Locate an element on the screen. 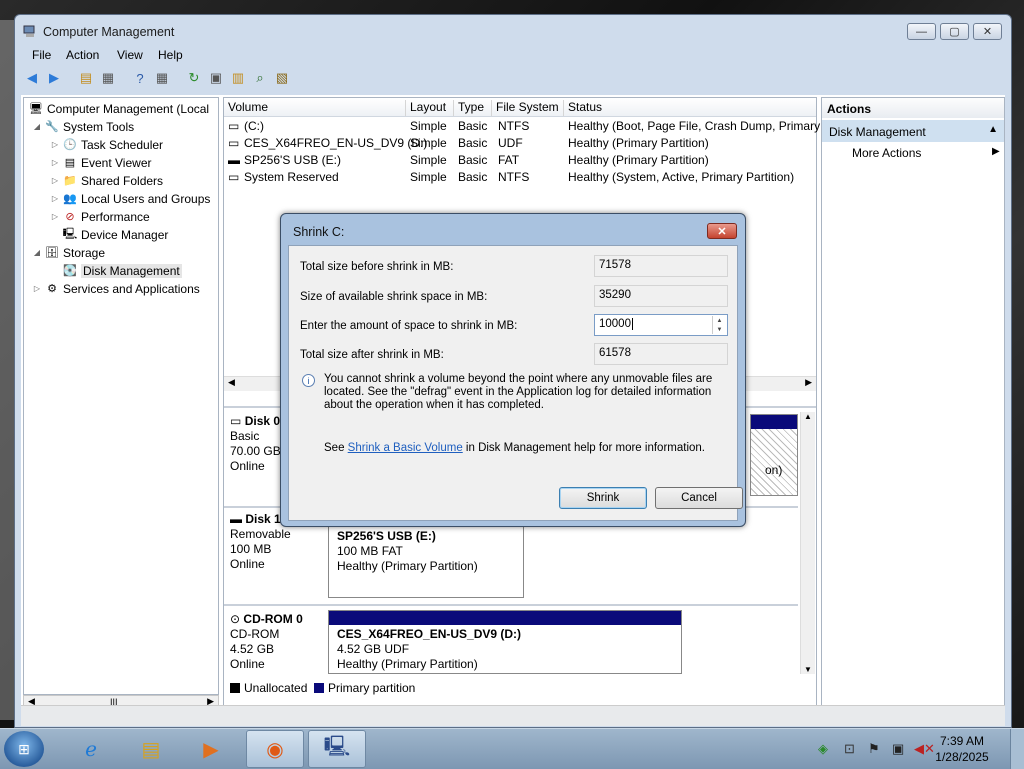 The height and width of the screenshot is (769, 1024). scroll-right-arrow-icon: ▶ is located at coordinates (808, 382).